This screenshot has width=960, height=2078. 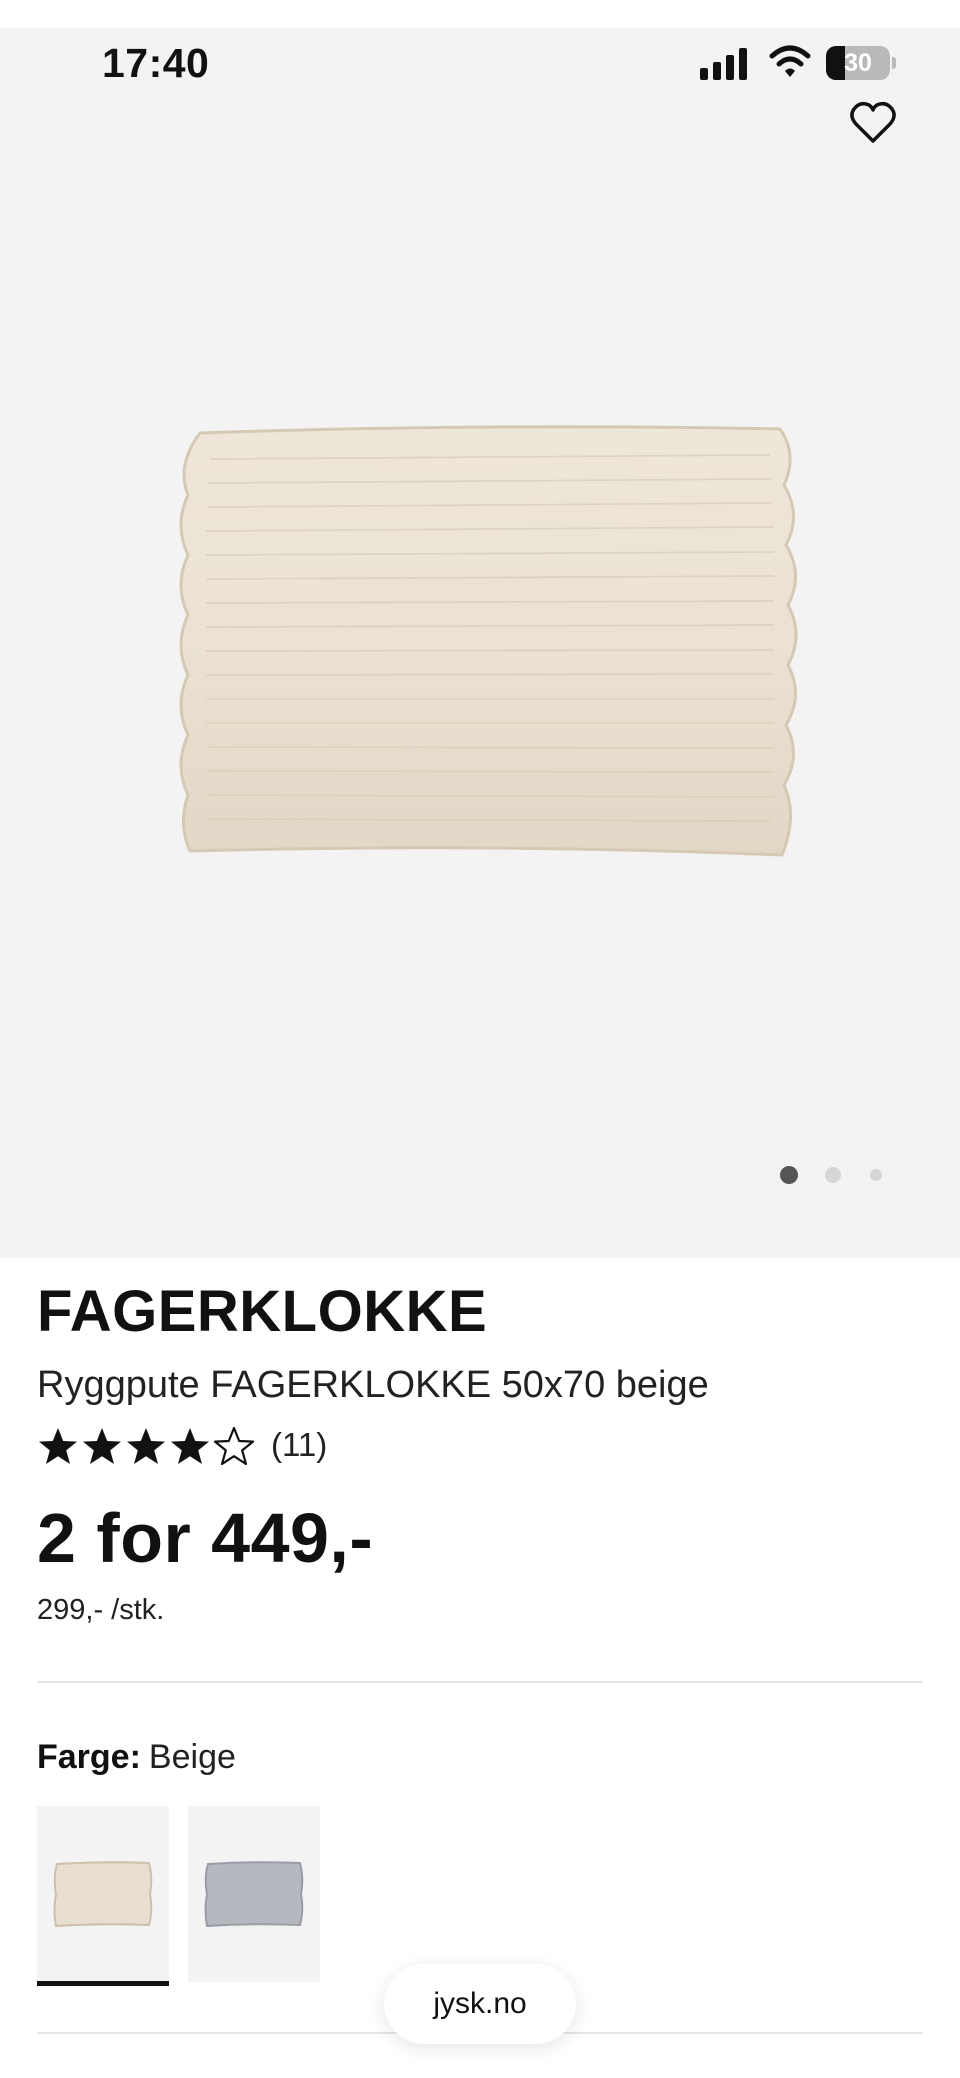 I want to click on divider, so click(x=480, y=1682).